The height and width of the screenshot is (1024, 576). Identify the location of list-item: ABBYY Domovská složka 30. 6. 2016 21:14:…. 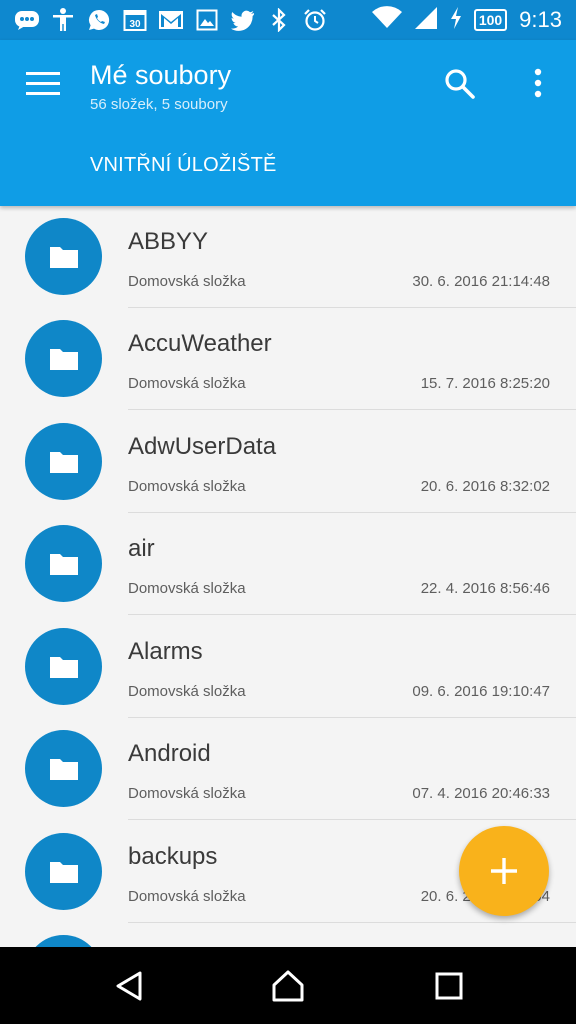
(288, 257).